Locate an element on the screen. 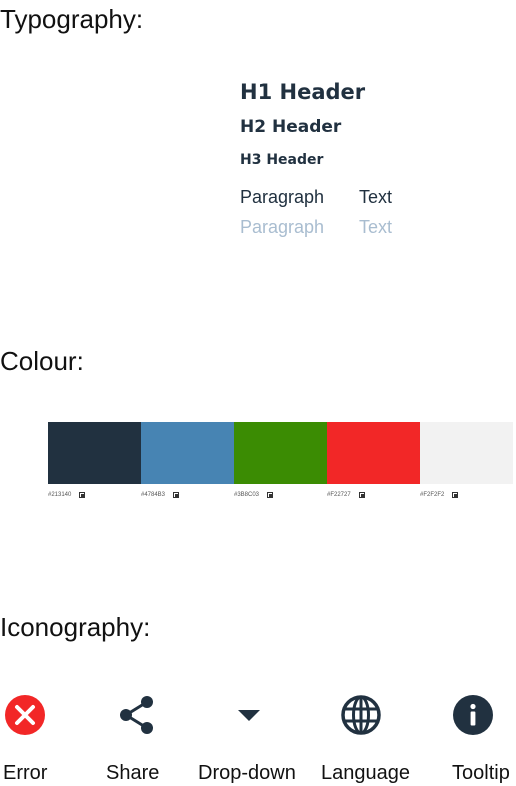 Image resolution: width=516 pixels, height=786 pixels. swatch-green is located at coordinates (280, 453).